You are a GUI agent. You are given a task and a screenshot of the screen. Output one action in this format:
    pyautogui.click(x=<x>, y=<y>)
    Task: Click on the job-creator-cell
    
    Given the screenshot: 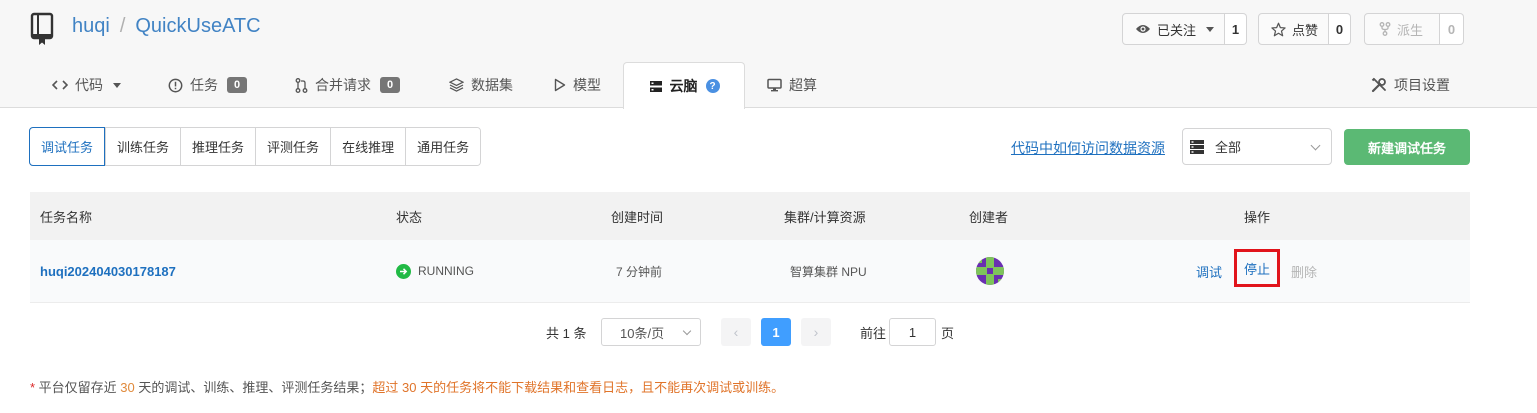 What is the action you would take?
    pyautogui.click(x=990, y=271)
    